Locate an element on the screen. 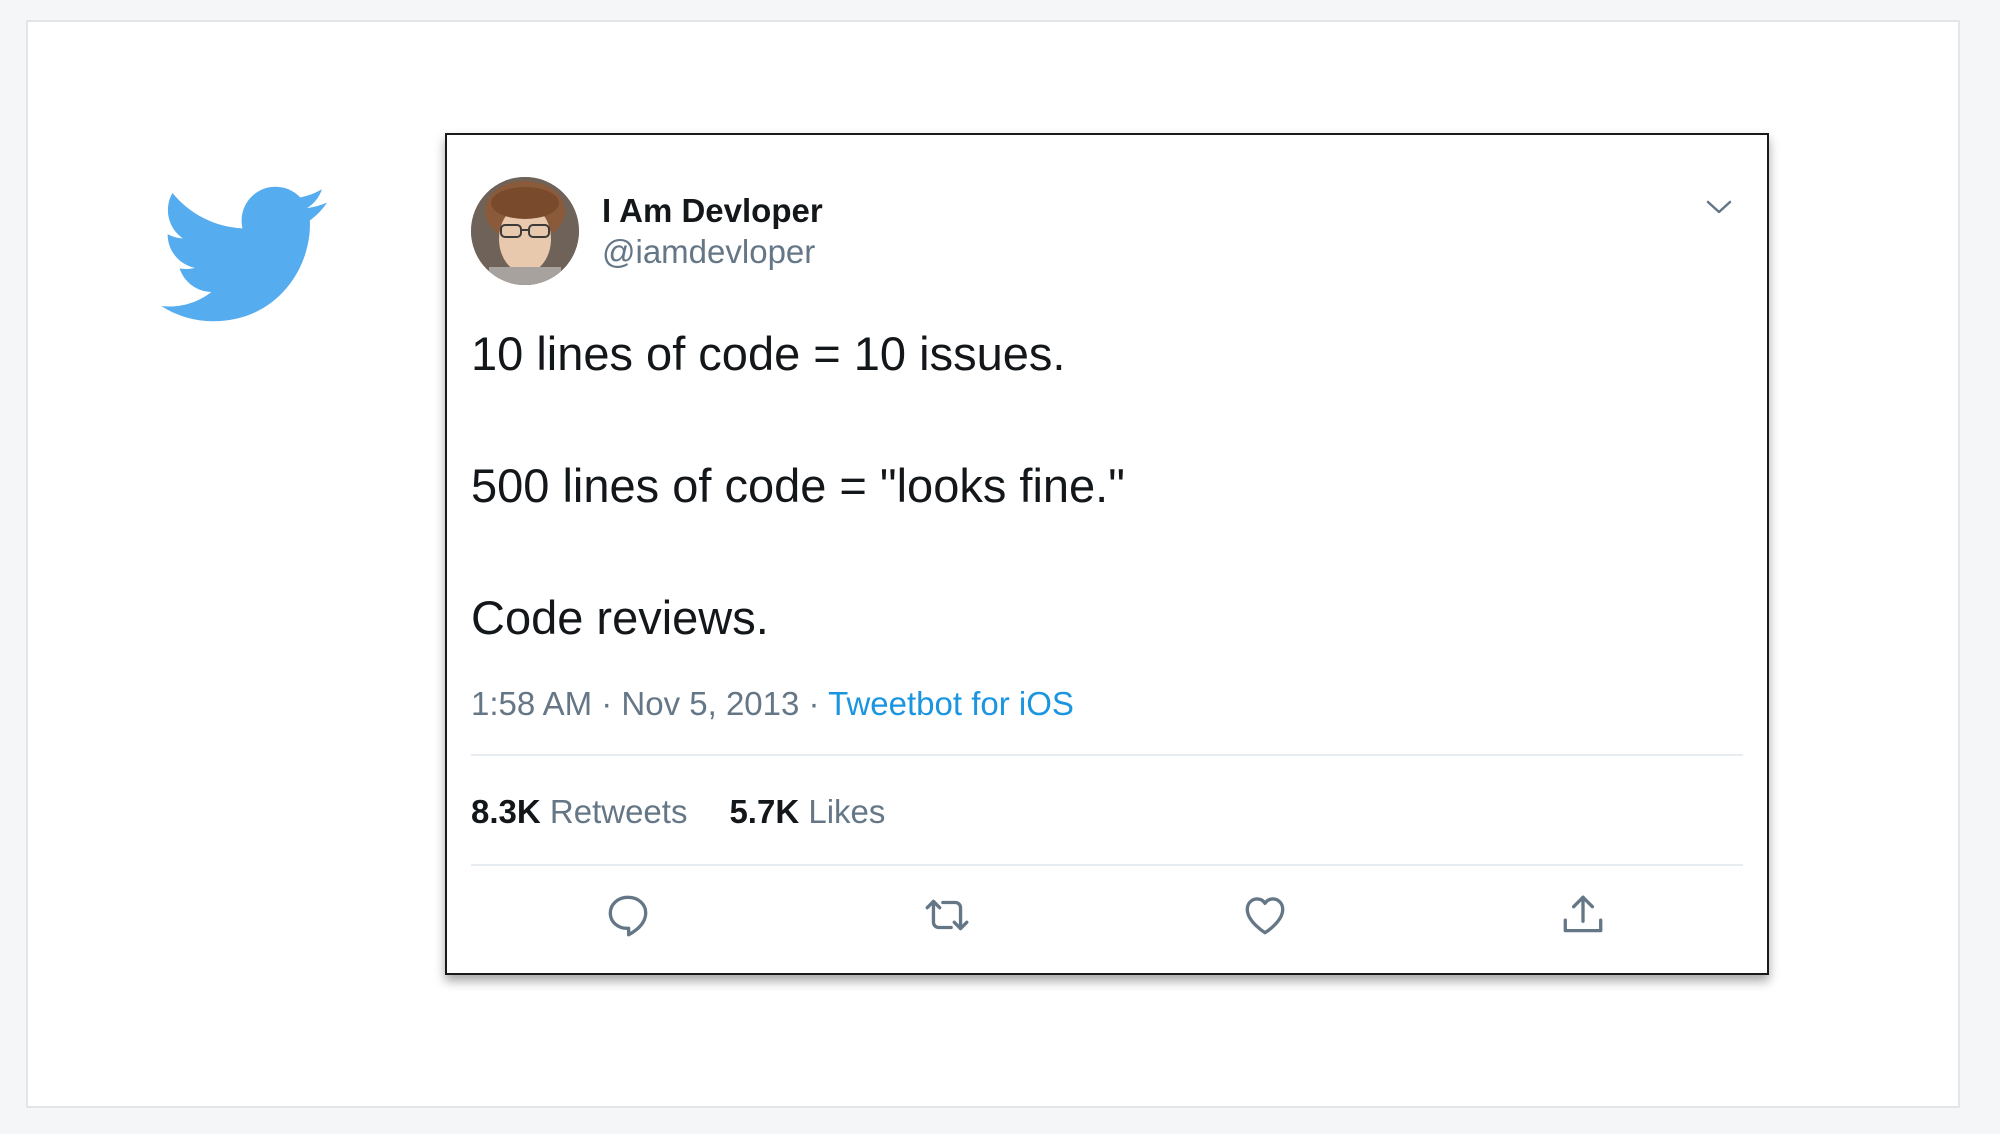 Image resolution: width=2000 pixels, height=1134 pixels. avatar-image is located at coordinates (525, 231).